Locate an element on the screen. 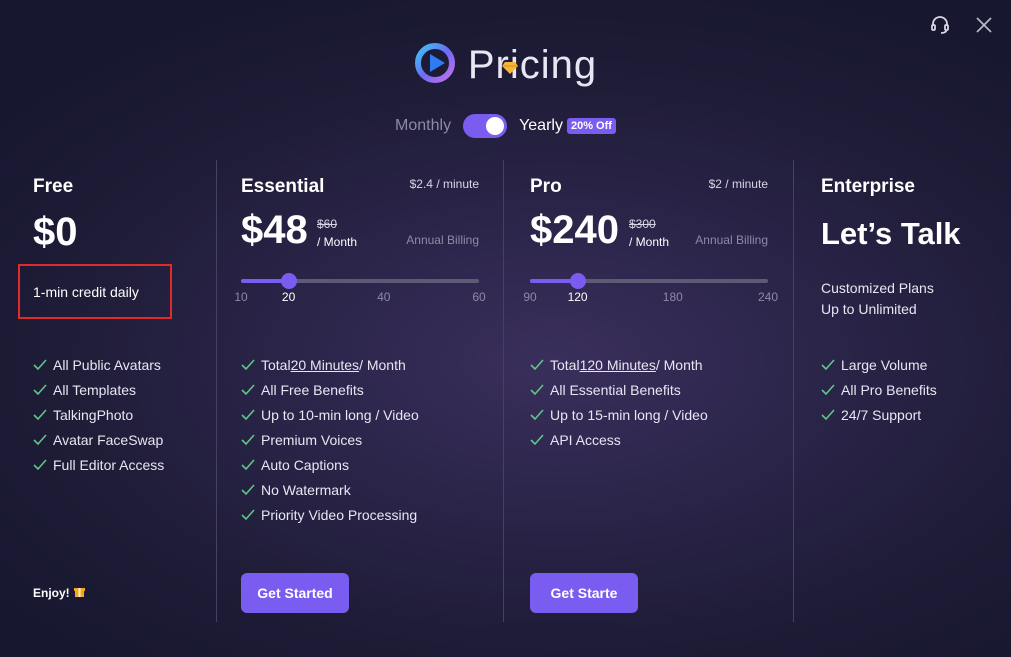 This screenshot has height=657, width=1011. feature-item: API Access is located at coordinates (619, 439).